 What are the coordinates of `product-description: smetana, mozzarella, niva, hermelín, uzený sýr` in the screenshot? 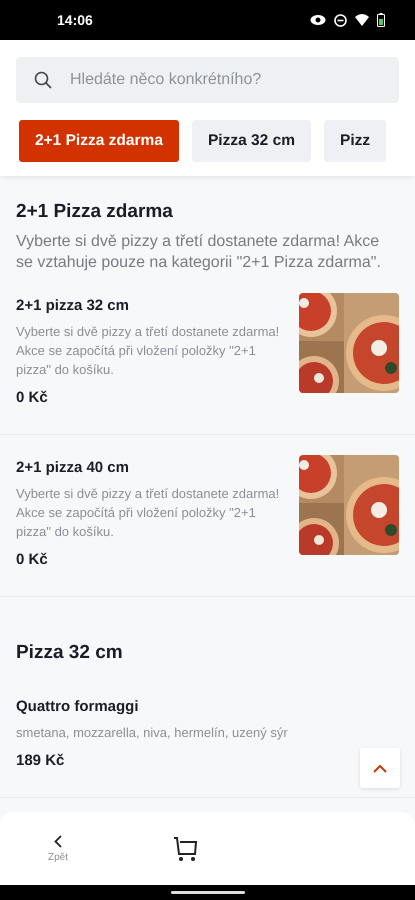 It's located at (152, 733).